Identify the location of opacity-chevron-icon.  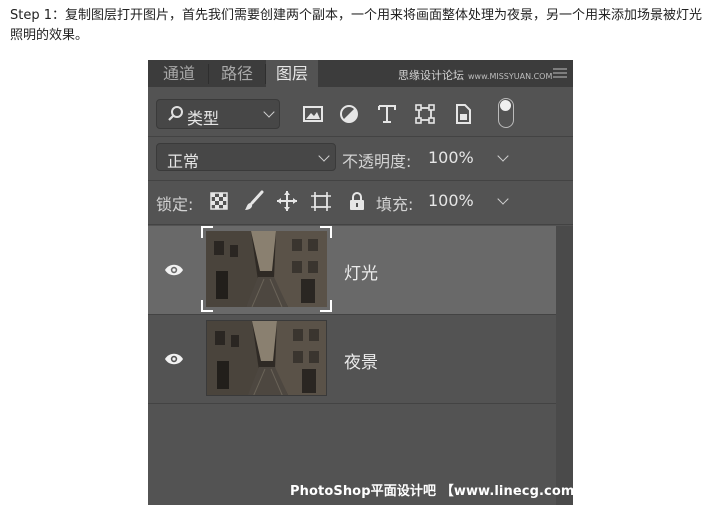
(503, 156).